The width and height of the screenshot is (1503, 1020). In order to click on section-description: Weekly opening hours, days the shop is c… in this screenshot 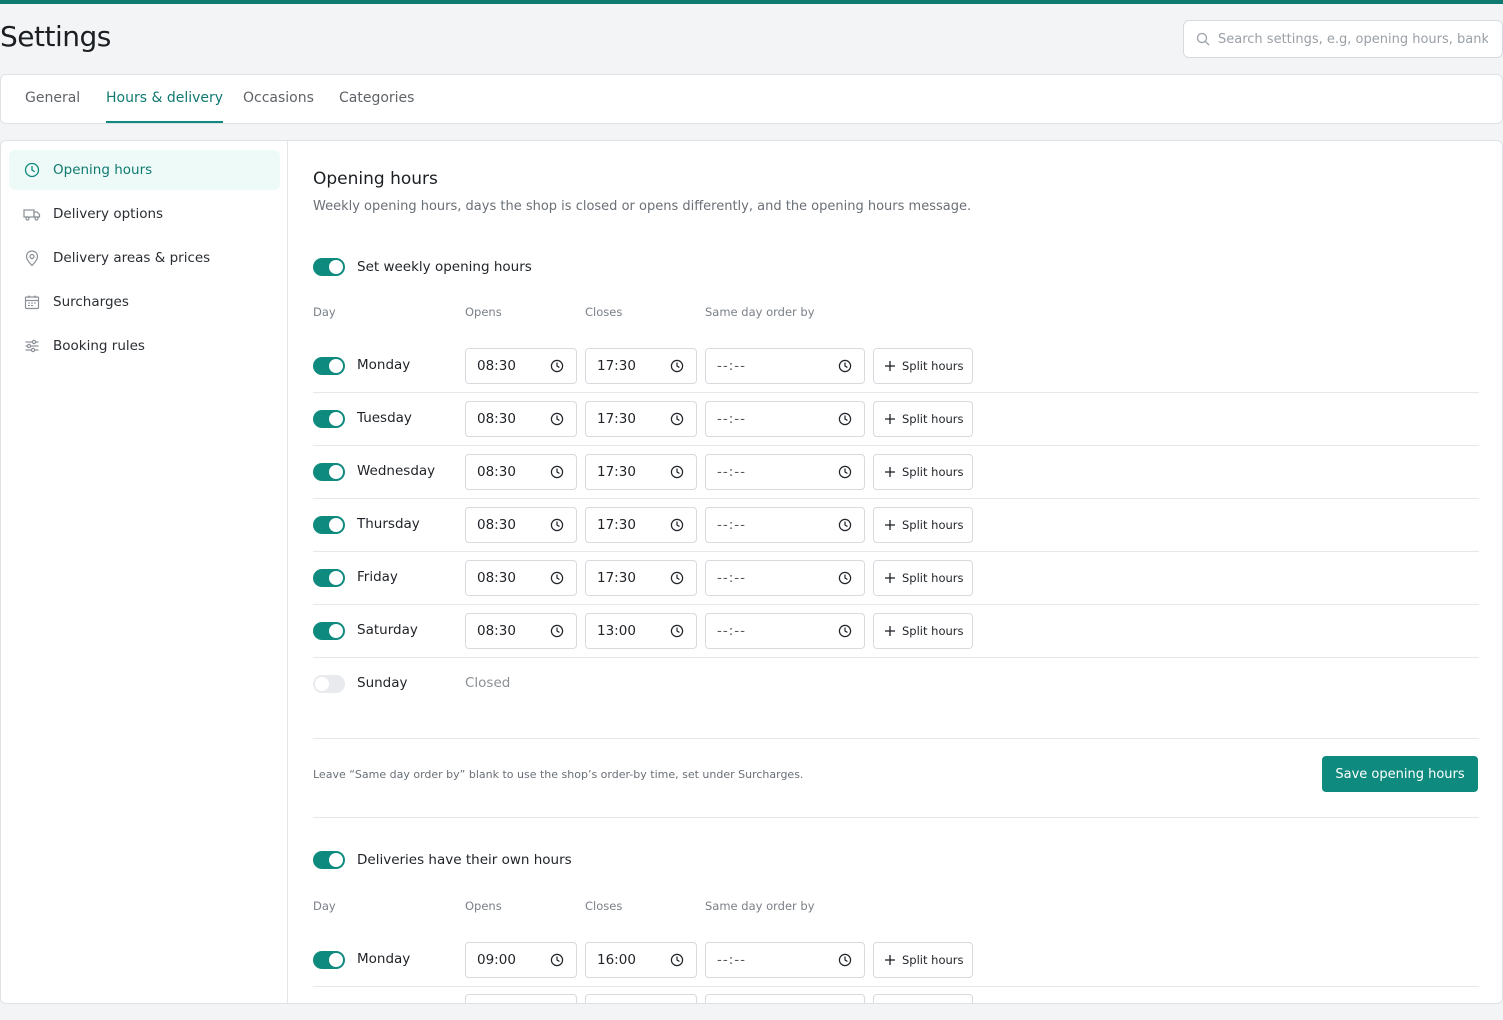, I will do `click(642, 206)`.